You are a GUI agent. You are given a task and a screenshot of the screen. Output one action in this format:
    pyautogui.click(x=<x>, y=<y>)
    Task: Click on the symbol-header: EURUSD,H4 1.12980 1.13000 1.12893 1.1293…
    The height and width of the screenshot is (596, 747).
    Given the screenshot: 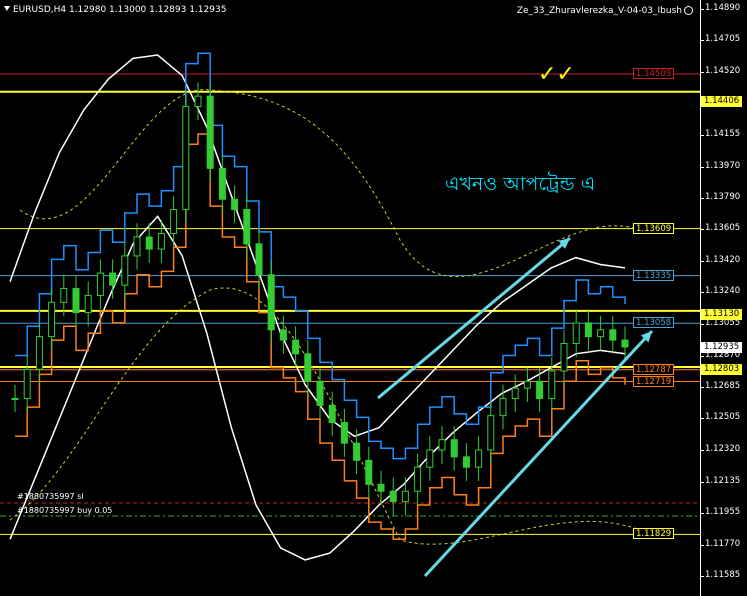 What is the action you would take?
    pyautogui.click(x=115, y=10)
    